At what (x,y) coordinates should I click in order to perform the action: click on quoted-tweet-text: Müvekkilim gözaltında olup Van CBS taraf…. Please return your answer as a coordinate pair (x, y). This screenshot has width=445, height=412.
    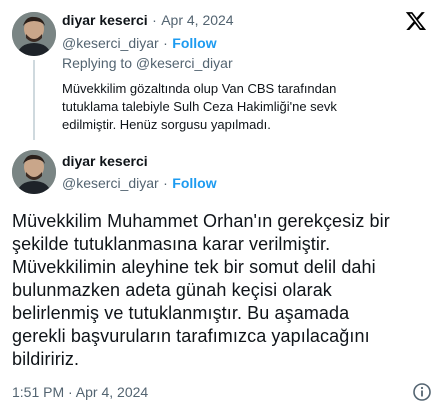
    Looking at the image, I should click on (199, 107).